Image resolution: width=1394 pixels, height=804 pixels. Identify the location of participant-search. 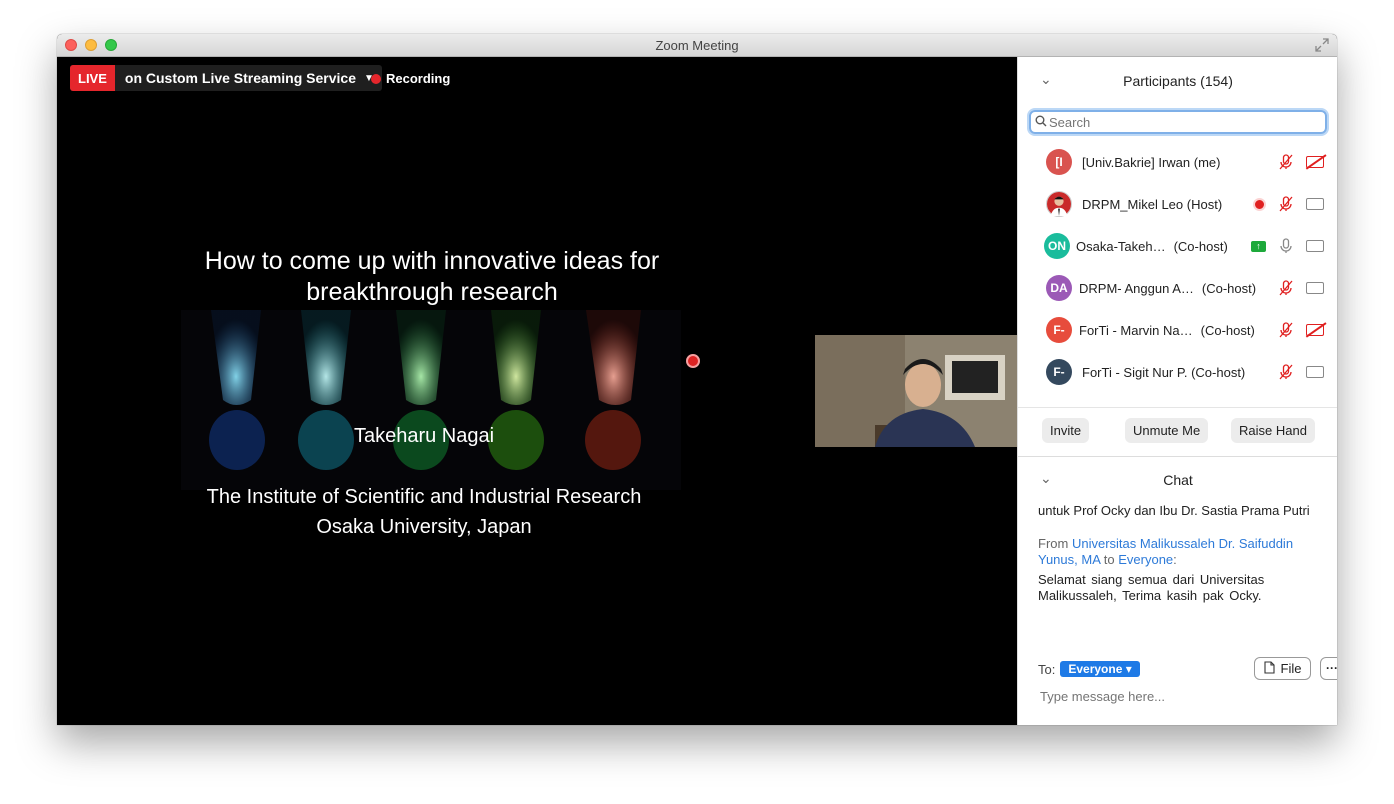
(1178, 122).